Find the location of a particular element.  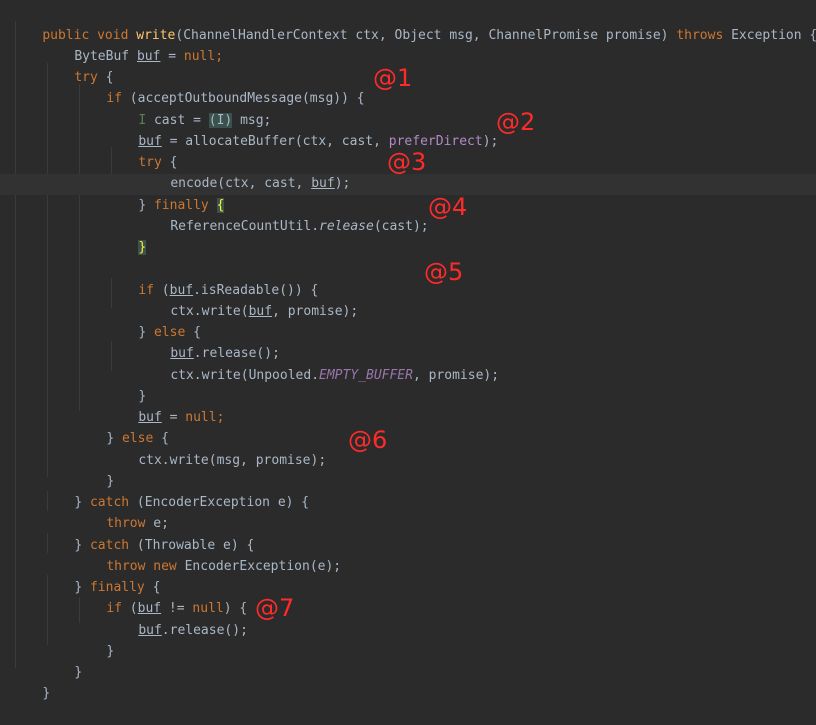

code-line: throw new EncoderException(e); is located at coordinates (208, 554).